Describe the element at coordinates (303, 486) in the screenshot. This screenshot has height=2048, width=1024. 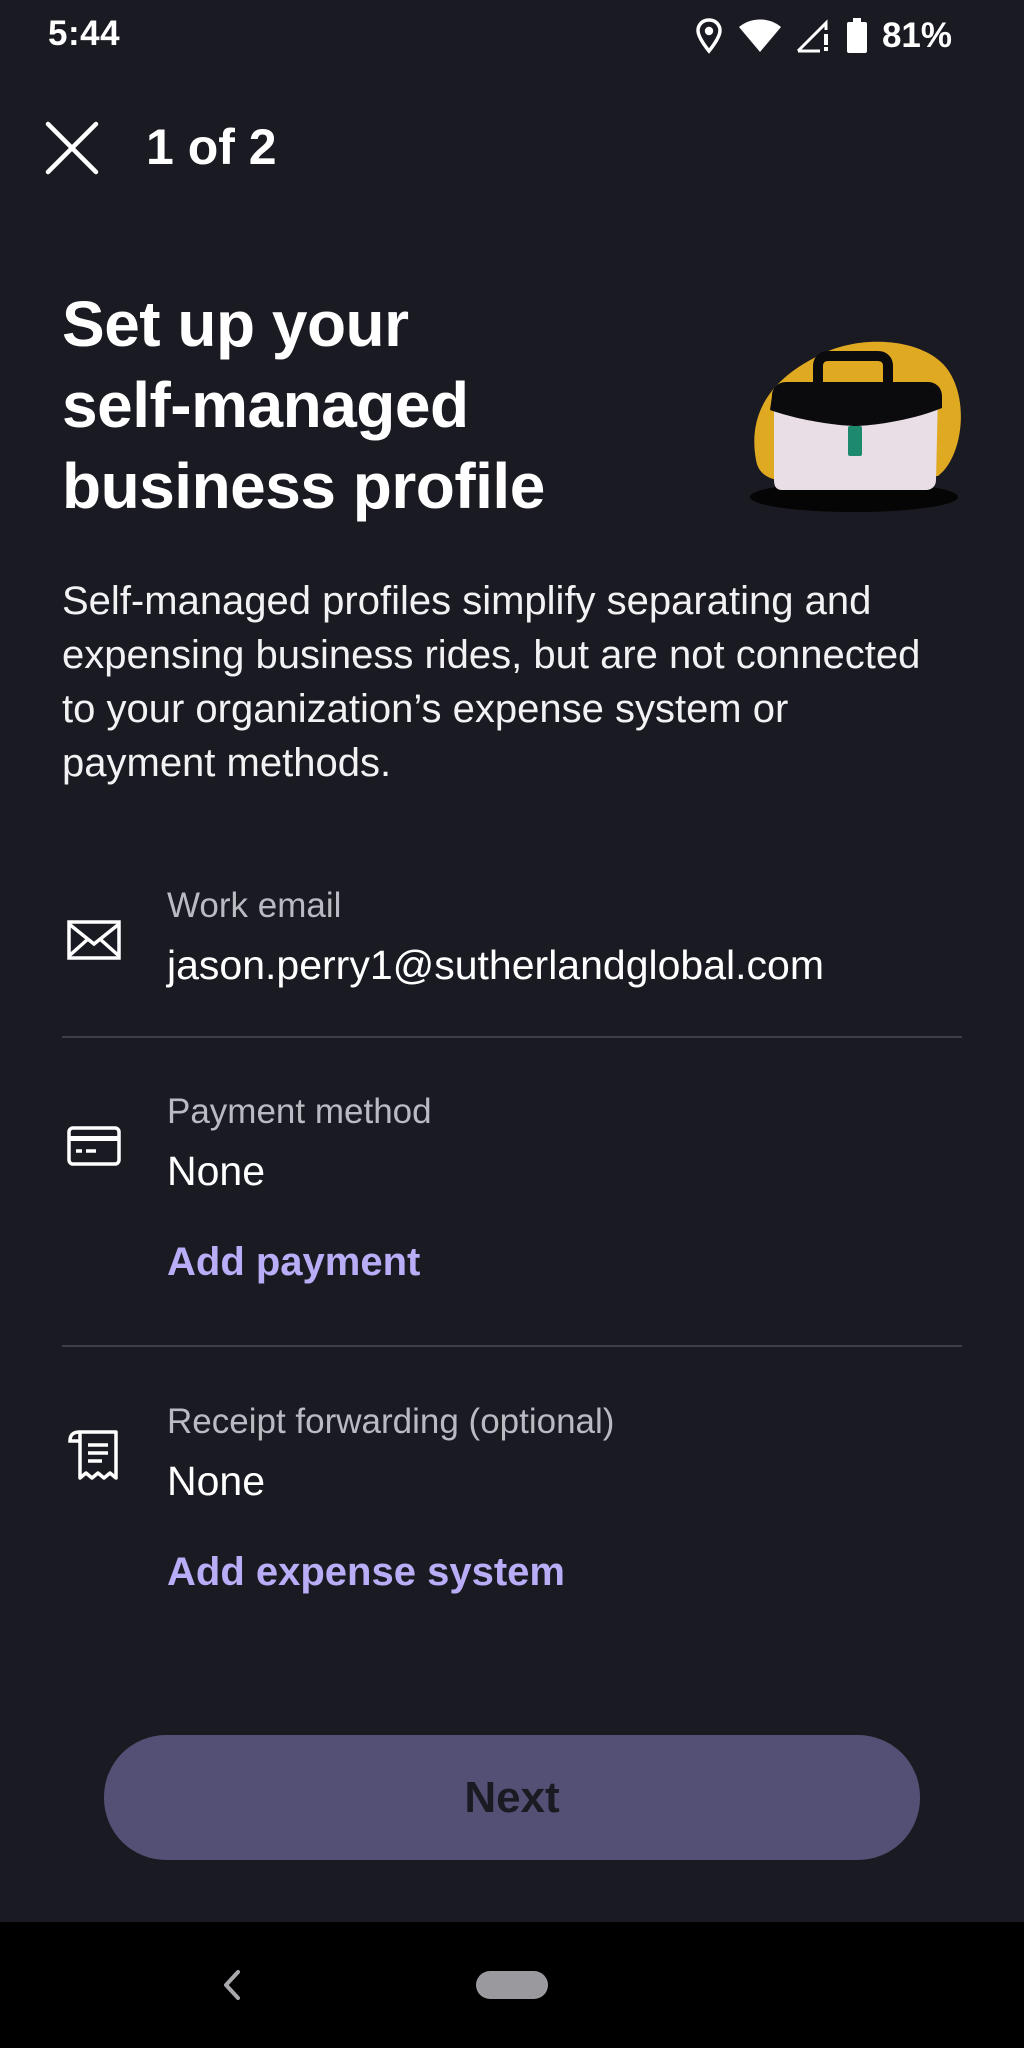
I see `page-title-line-3: business profile` at that location.